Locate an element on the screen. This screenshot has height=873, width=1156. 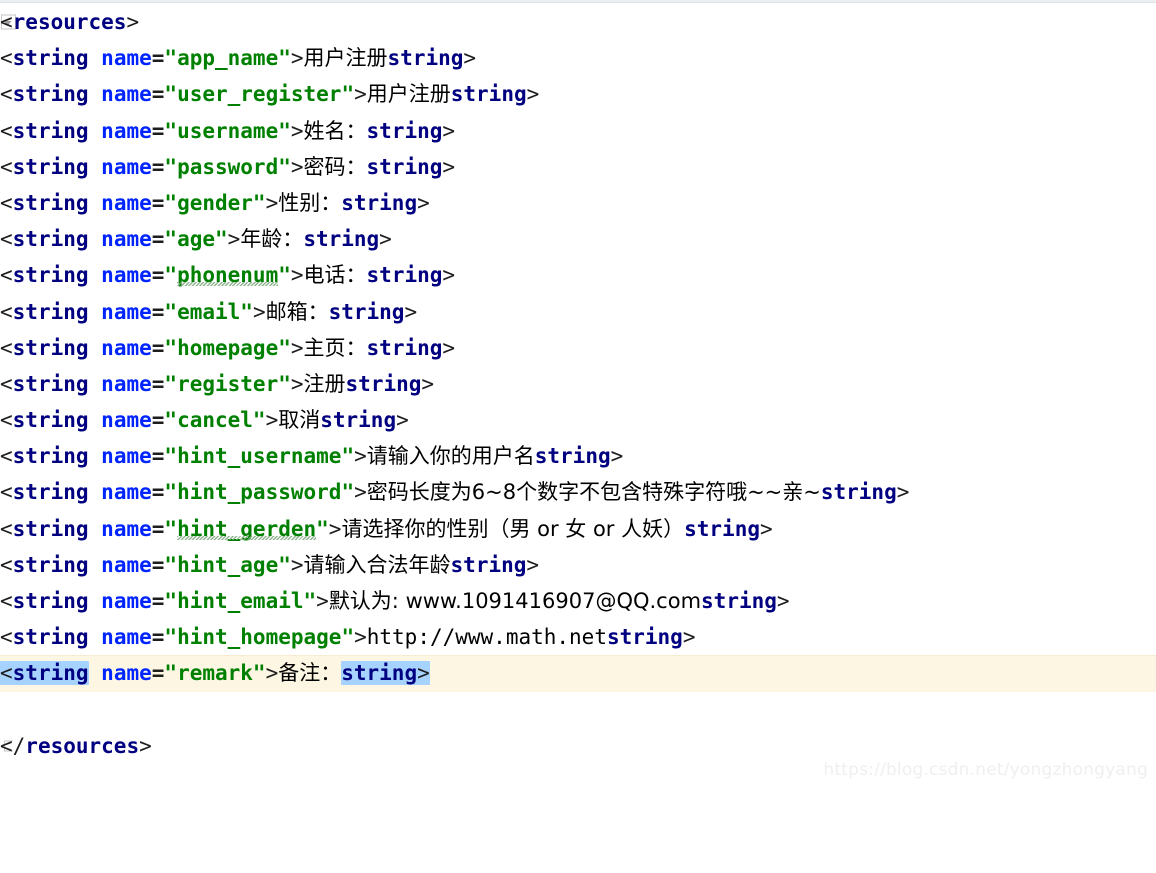
code-line-text: </resources> is located at coordinates (76, 746).